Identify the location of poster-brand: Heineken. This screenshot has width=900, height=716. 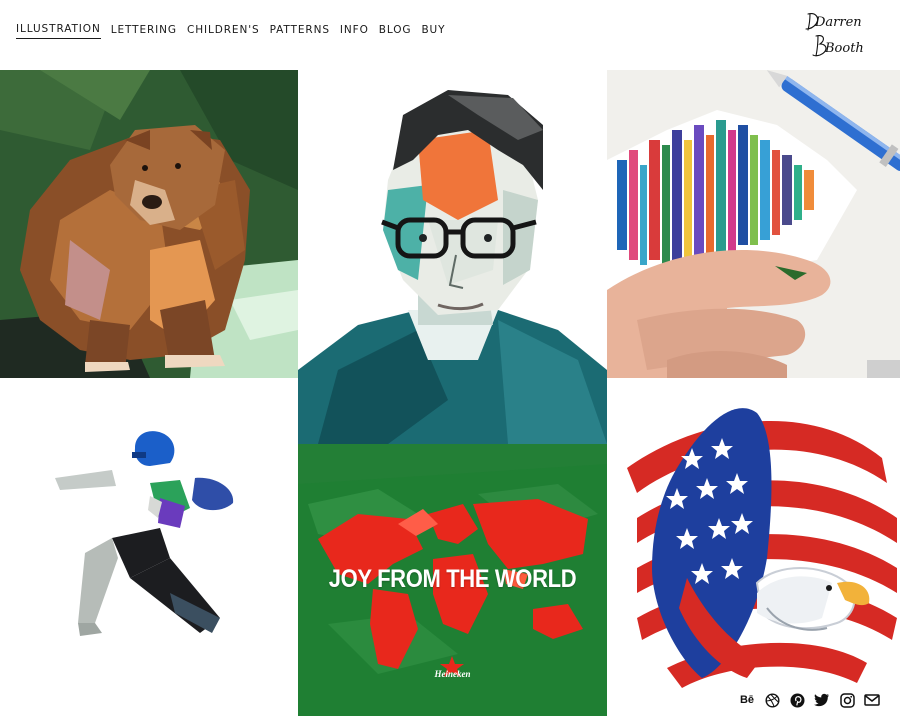
(452, 674).